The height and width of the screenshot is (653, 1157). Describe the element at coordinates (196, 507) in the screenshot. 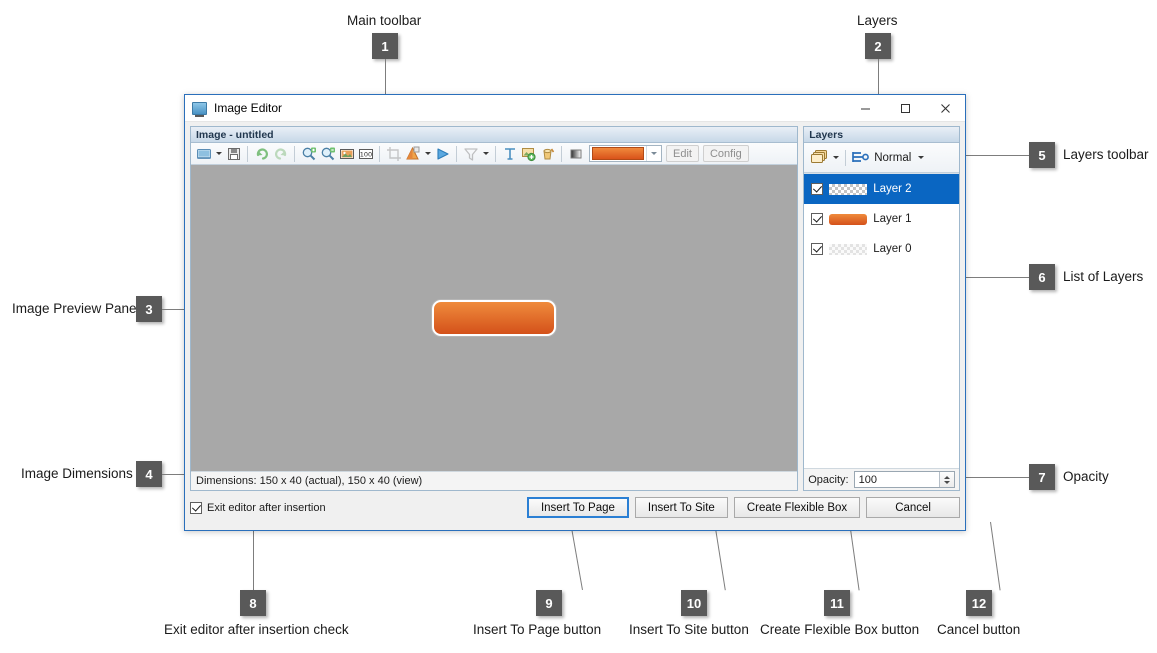

I see `exit-editor-checkbox` at that location.